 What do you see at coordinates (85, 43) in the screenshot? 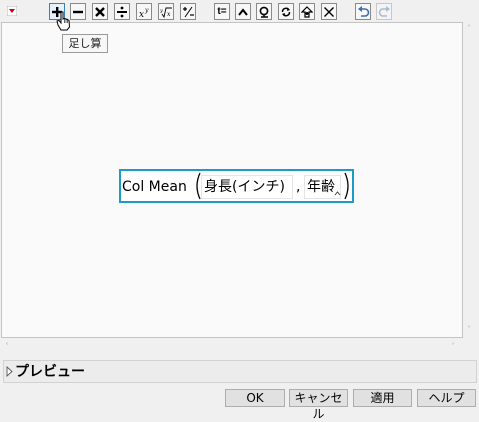
I see `tooltip: 足し算` at bounding box center [85, 43].